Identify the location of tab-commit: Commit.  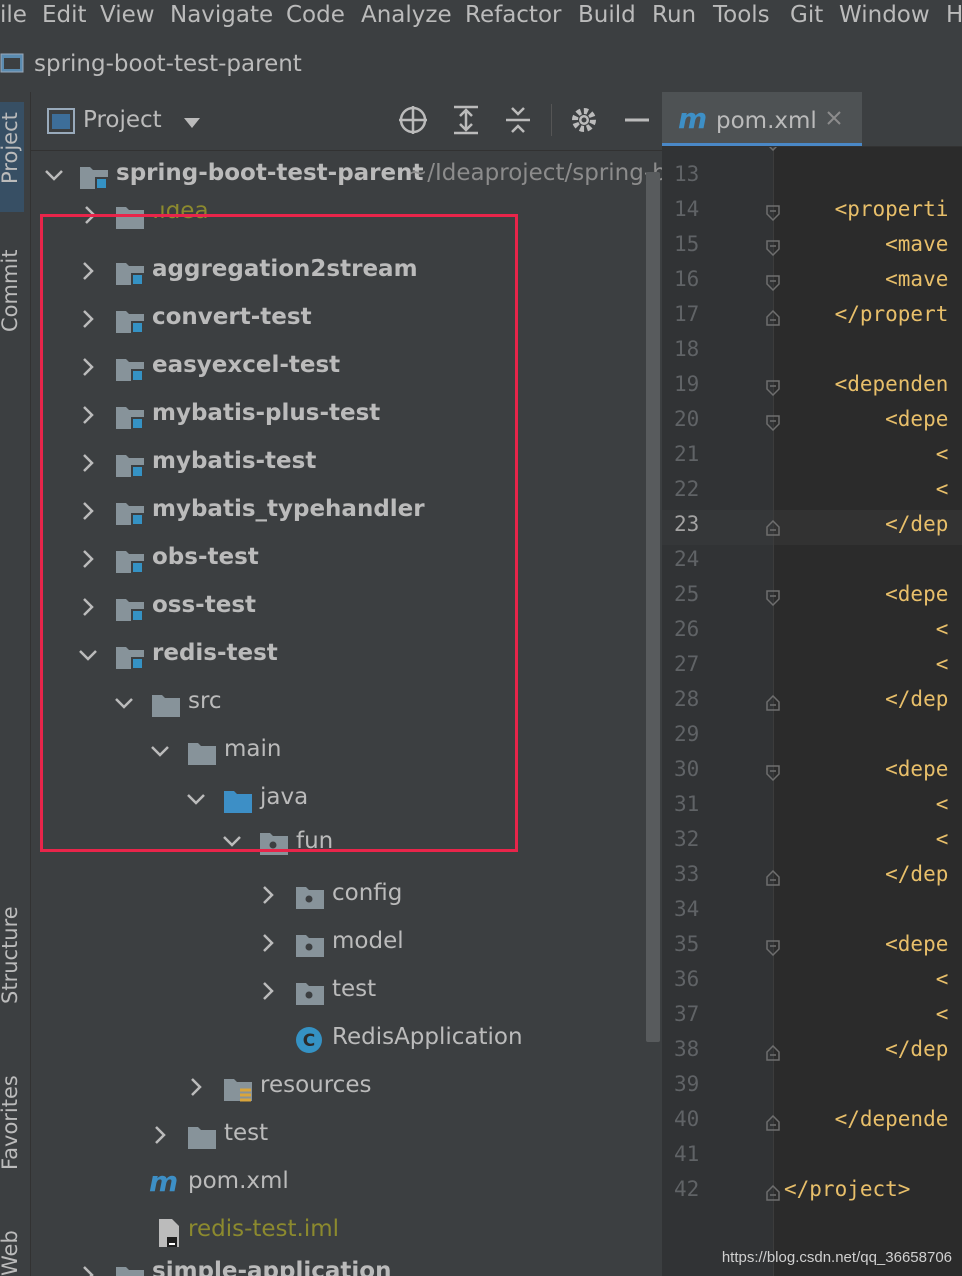
(11, 291).